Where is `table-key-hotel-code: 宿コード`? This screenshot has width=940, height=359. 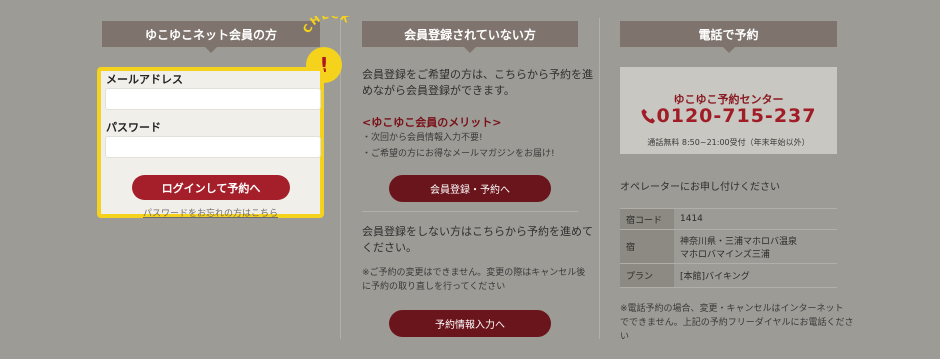
table-key-hotel-code: 宿コード is located at coordinates (647, 219).